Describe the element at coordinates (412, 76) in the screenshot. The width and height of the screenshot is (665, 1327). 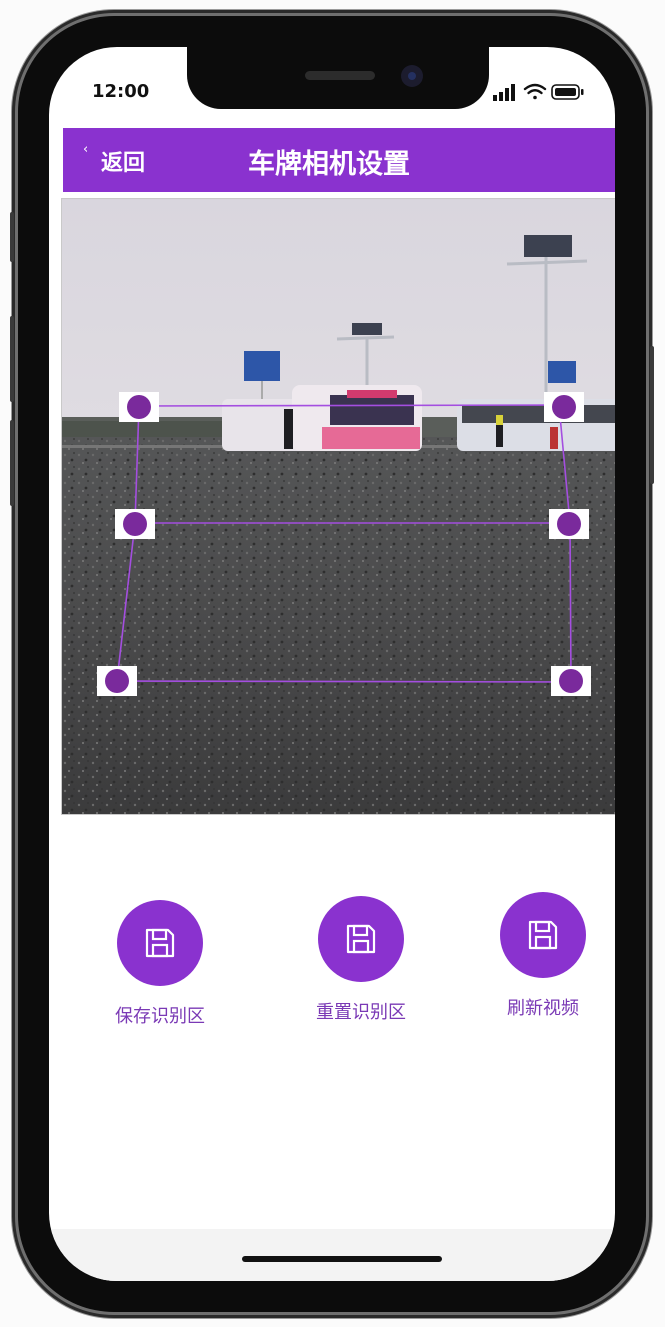
I see `front-camera` at that location.